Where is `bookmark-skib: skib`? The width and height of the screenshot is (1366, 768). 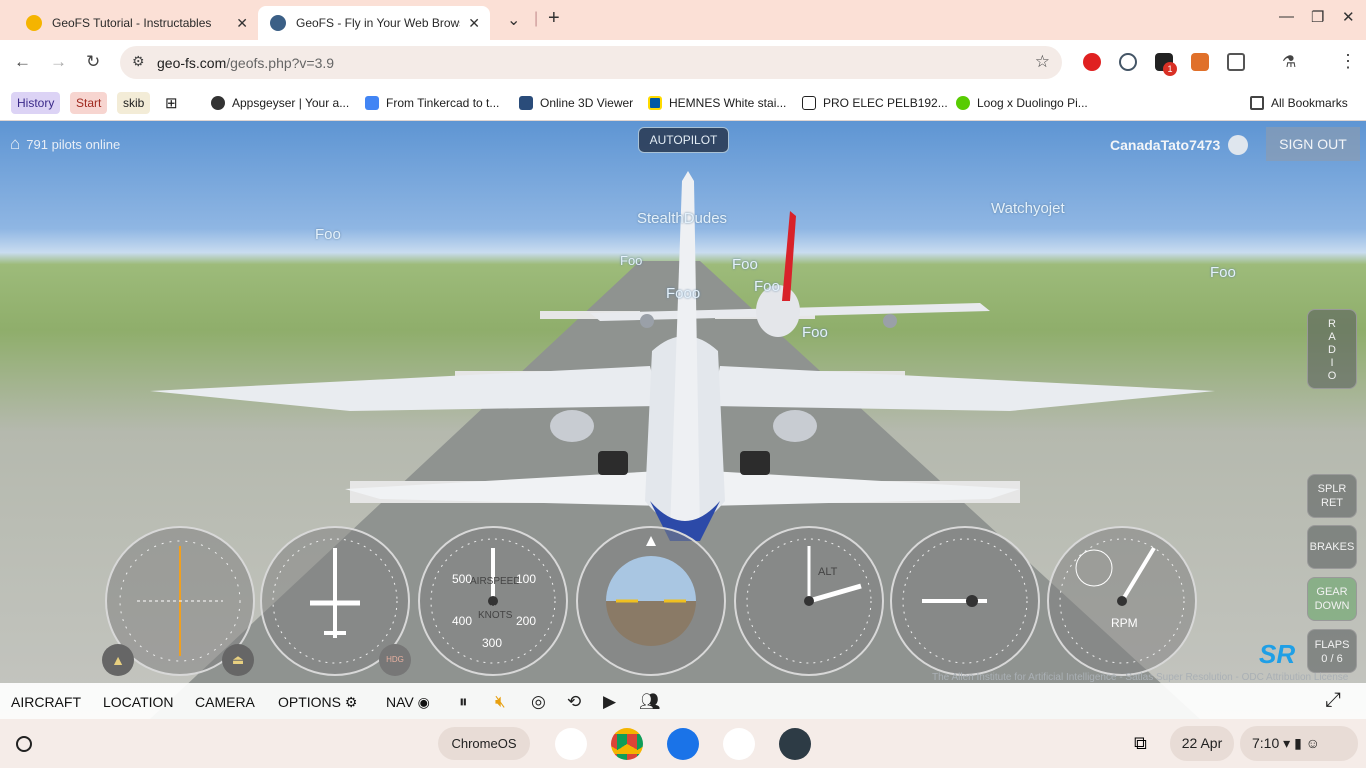
bookmark-skib: skib is located at coordinates (134, 103).